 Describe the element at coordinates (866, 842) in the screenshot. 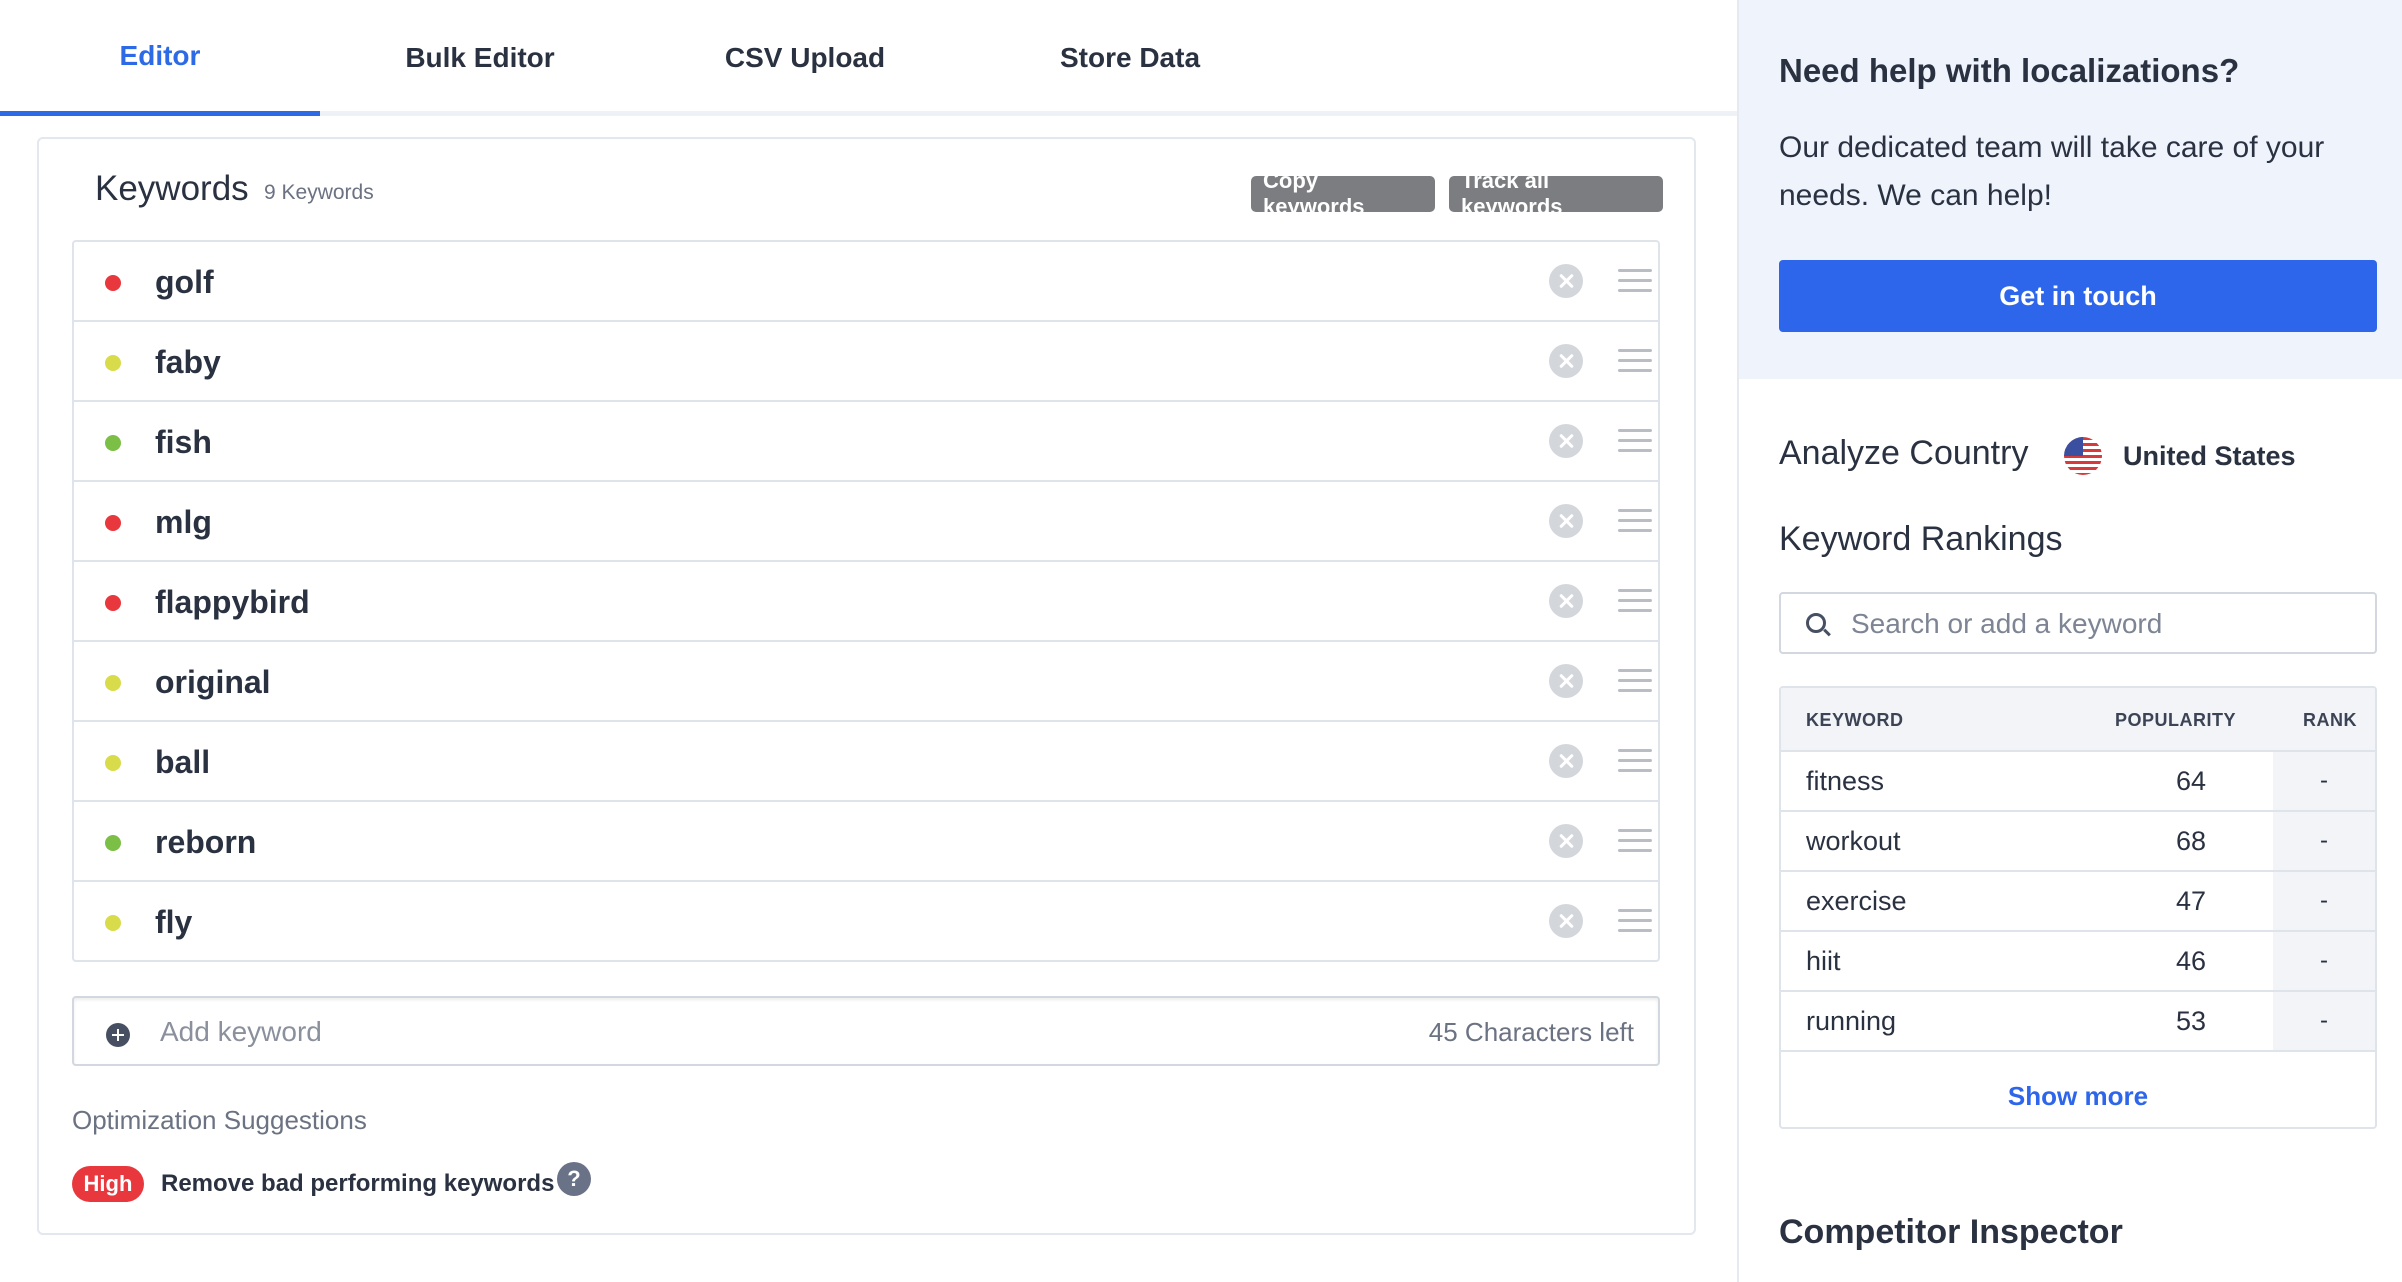

I see `keyword-row: reborn` at that location.